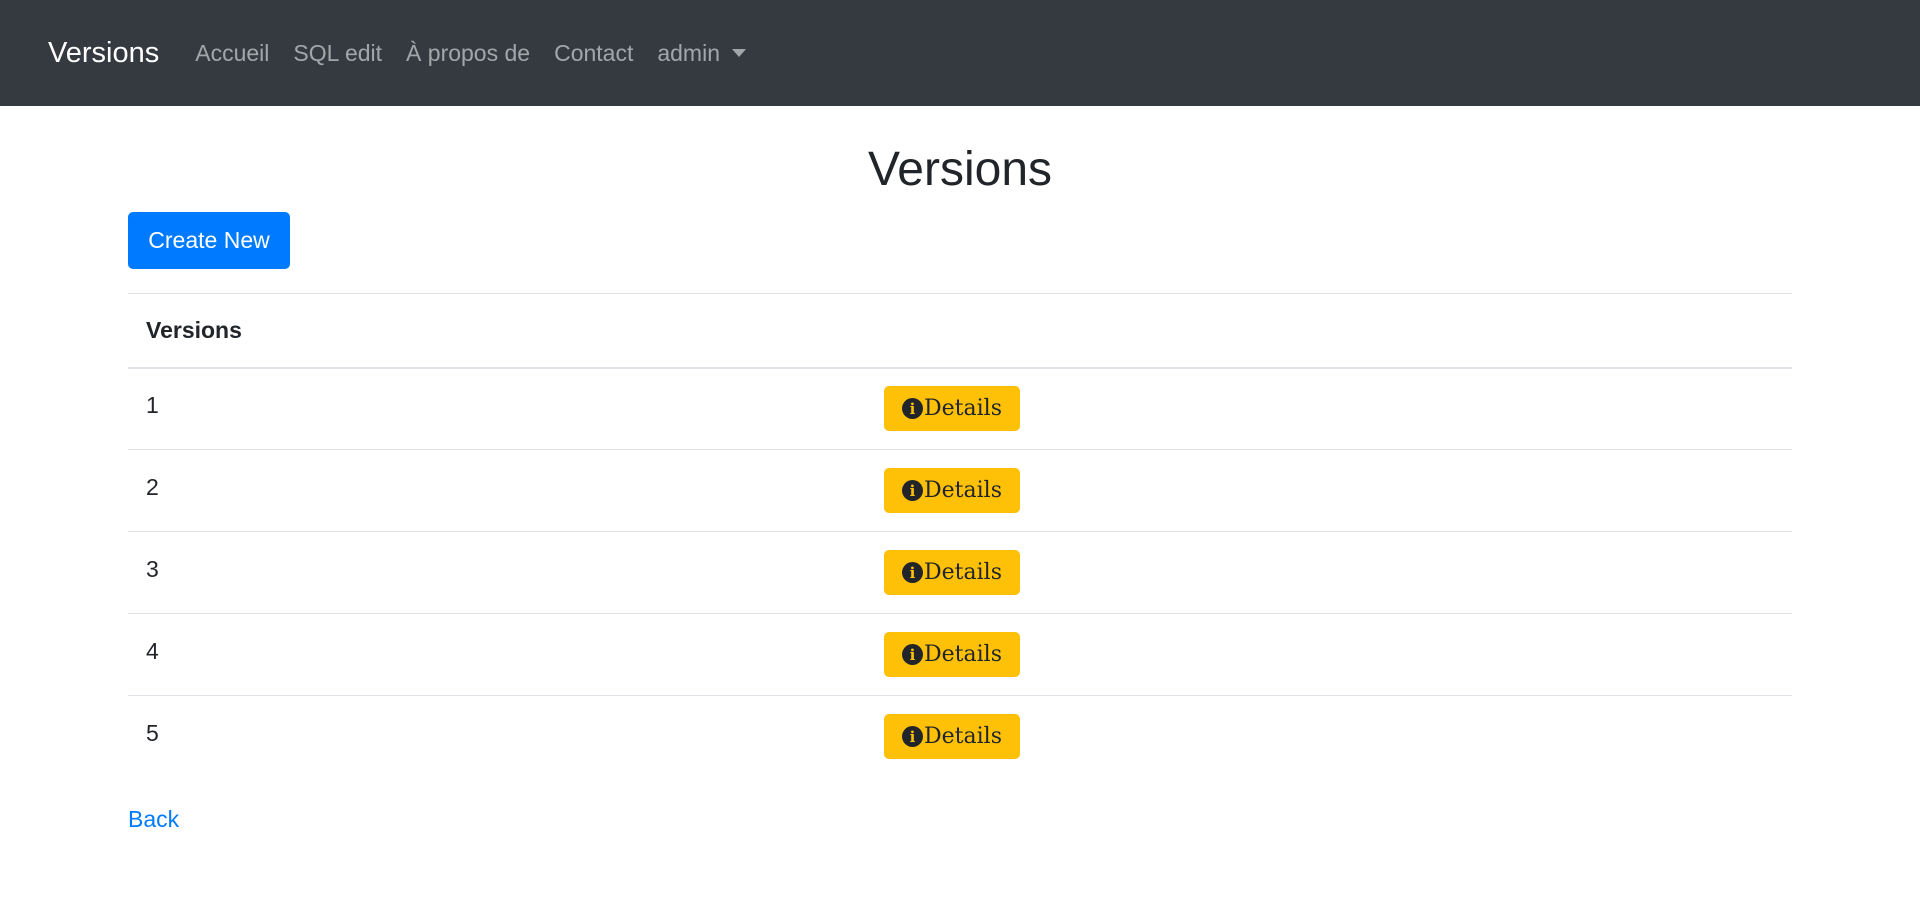 The width and height of the screenshot is (1920, 901). I want to click on version-cell: 3, so click(497, 572).